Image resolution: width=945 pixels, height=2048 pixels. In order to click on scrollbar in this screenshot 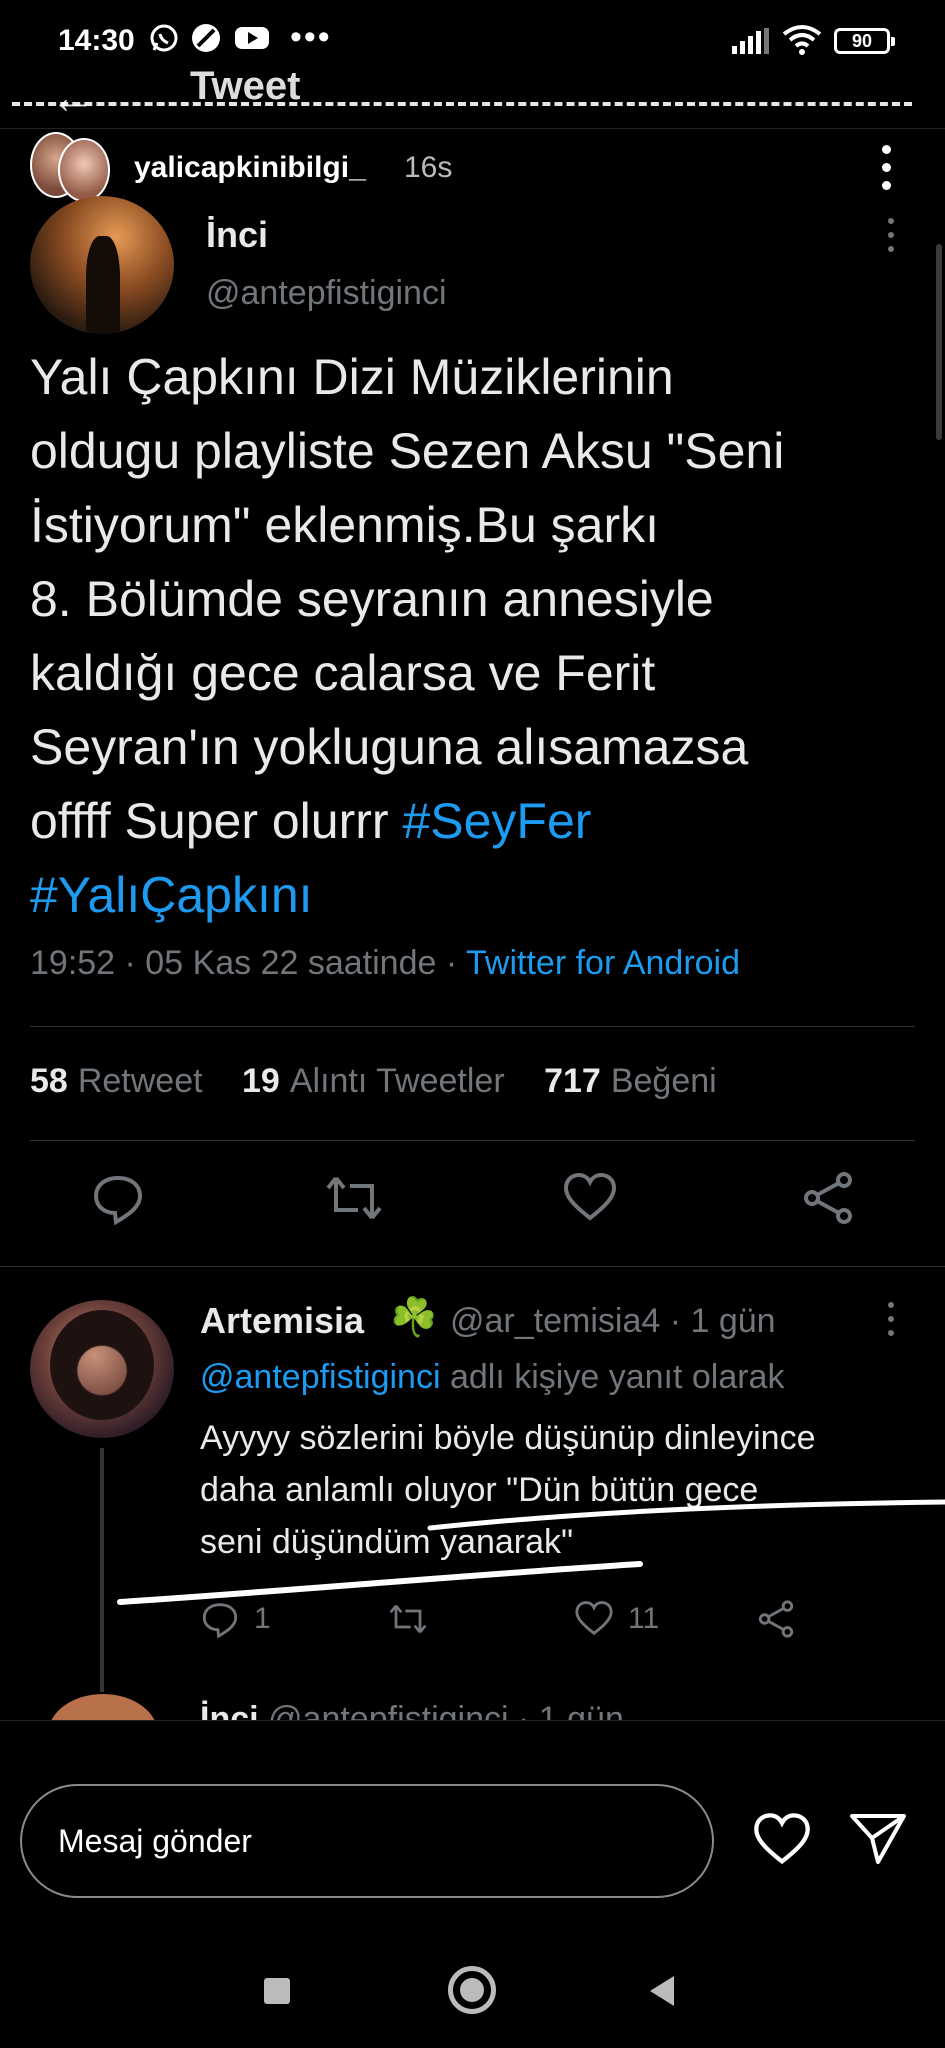, I will do `click(939, 342)`.